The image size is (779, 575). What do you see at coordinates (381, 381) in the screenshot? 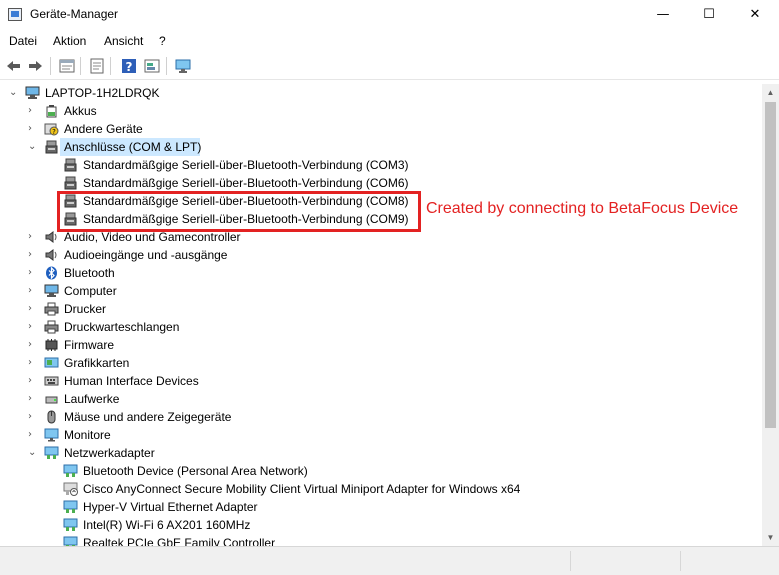
I see `tree-item-hid: › Human Interface Devices` at bounding box center [381, 381].